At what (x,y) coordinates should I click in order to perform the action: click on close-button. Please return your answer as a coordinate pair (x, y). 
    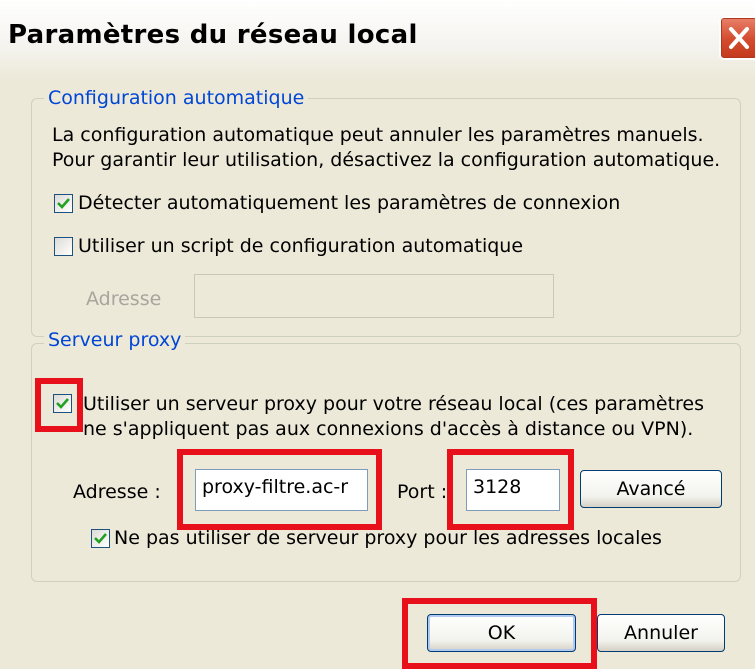
    Looking at the image, I should click on (737, 38).